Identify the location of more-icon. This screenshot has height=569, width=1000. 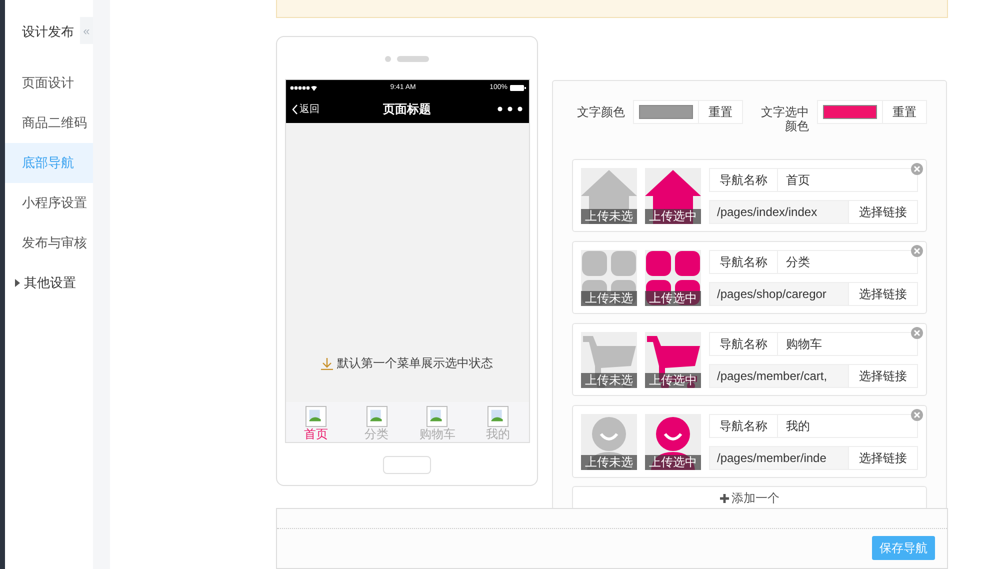
(509, 109).